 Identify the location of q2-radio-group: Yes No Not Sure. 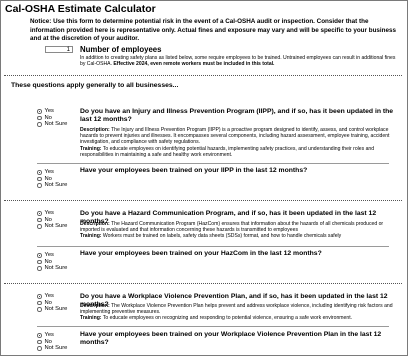
(52, 179).